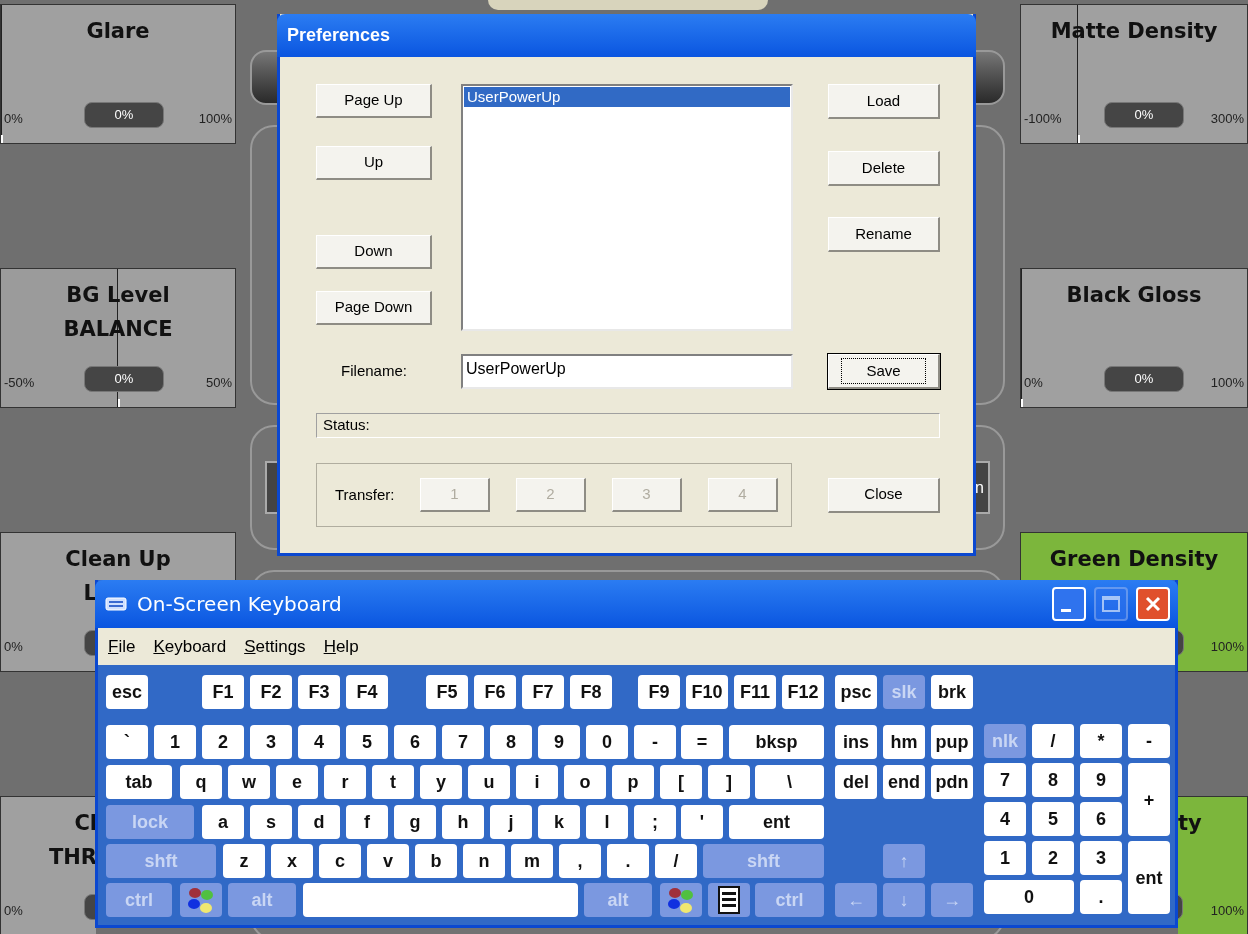 This screenshot has width=1248, height=934. What do you see at coordinates (884, 101) in the screenshot?
I see `action-button: Load` at bounding box center [884, 101].